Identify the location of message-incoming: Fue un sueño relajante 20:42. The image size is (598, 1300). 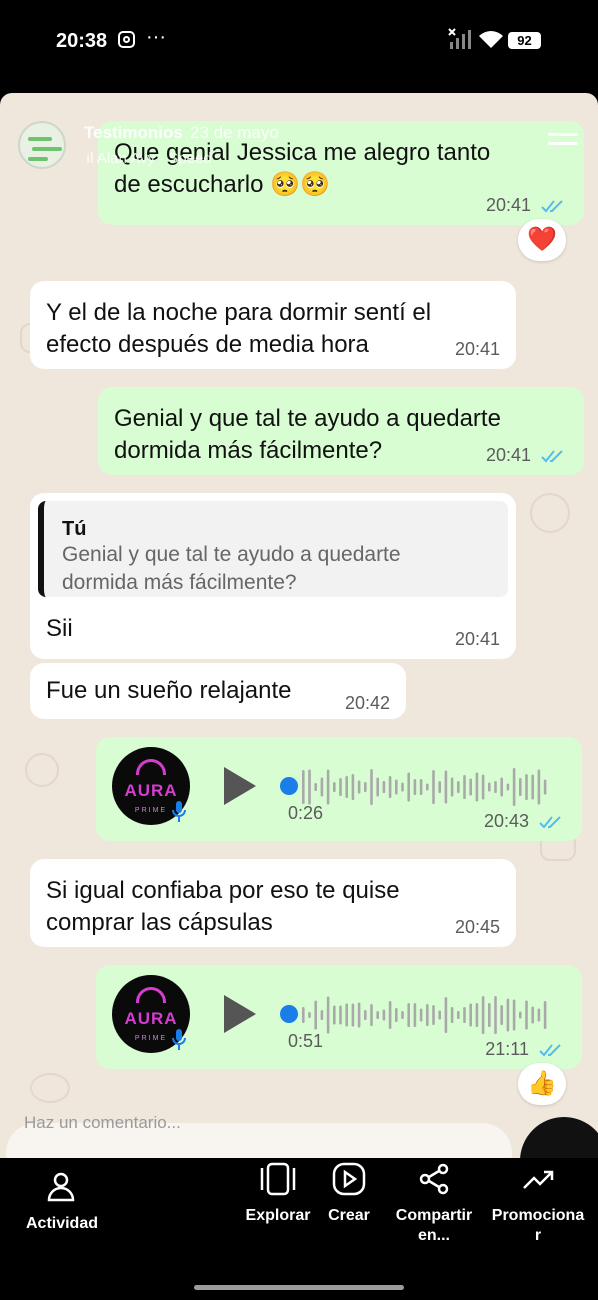
(218, 691).